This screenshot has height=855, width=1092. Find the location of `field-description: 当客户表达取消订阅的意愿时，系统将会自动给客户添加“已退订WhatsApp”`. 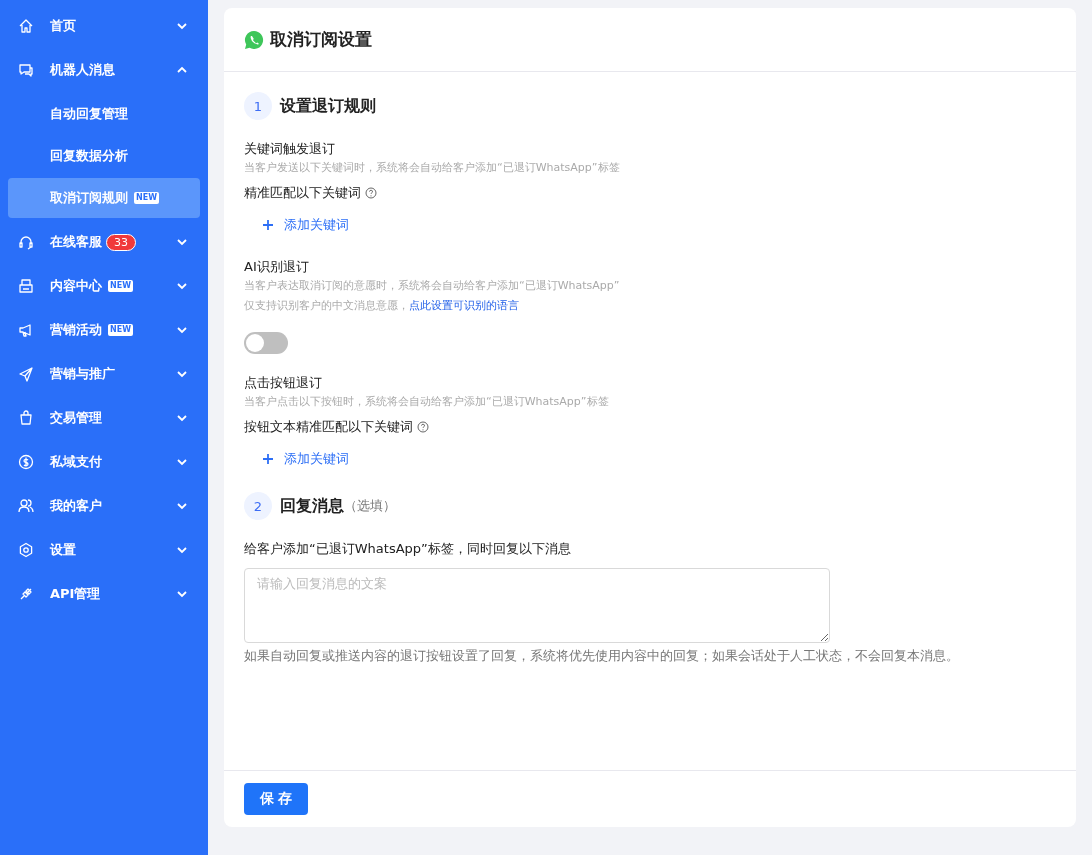

field-description: 当客户表达取消订阅的意愿时，系统将会自动给客户添加“已退订WhatsApp” is located at coordinates (432, 286).